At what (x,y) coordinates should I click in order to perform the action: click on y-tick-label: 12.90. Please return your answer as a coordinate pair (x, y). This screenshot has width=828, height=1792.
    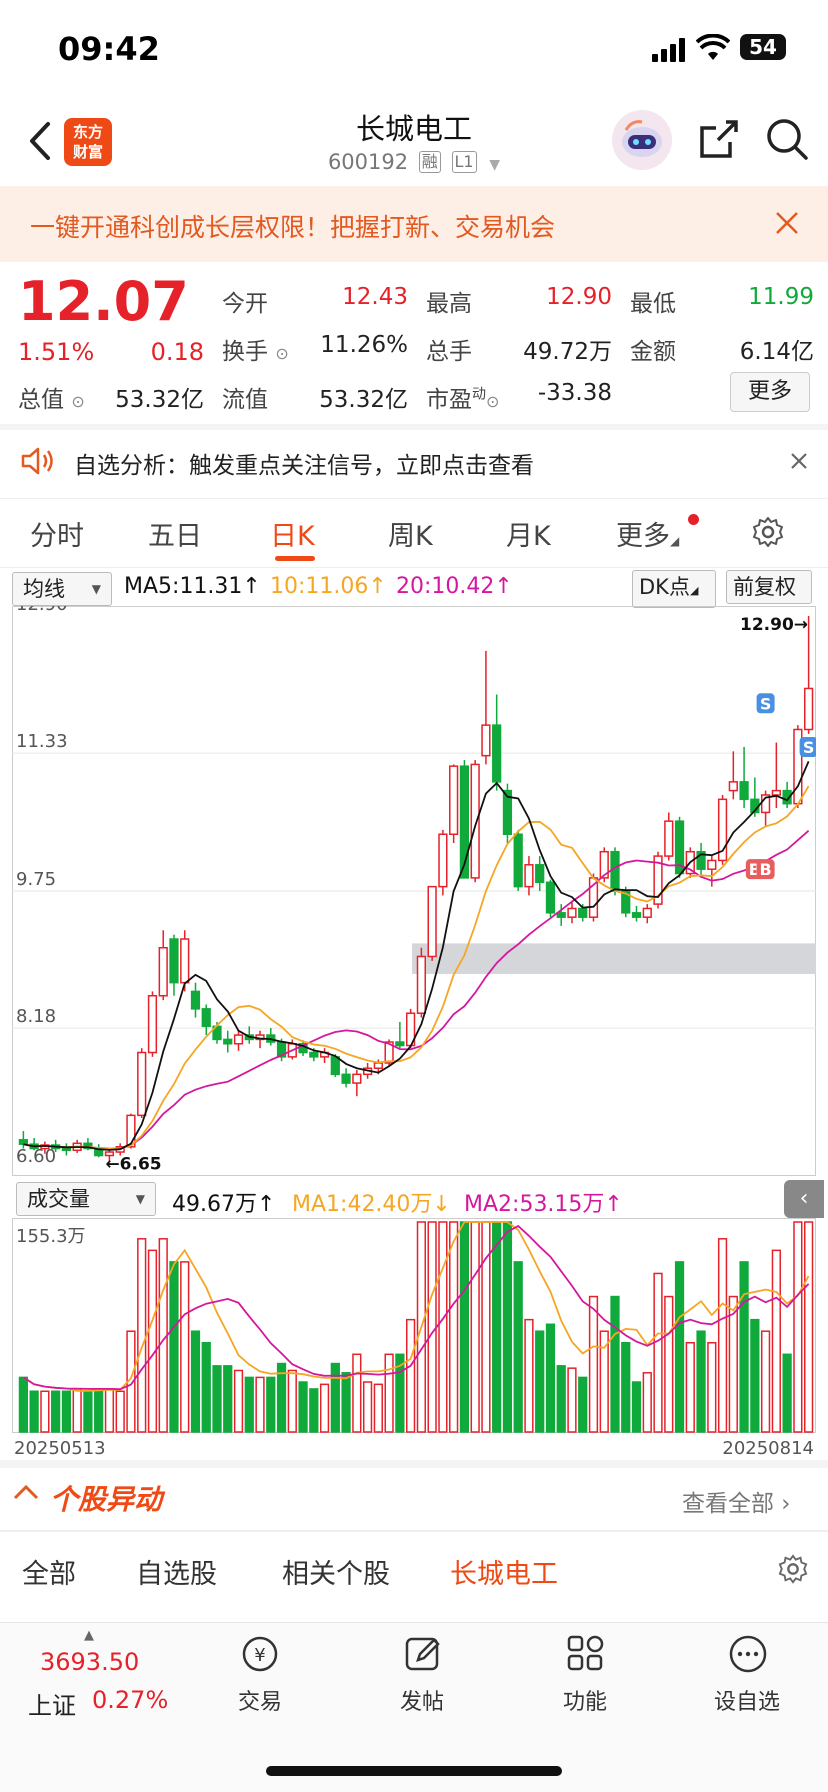
    Looking at the image, I should click on (42, 610).